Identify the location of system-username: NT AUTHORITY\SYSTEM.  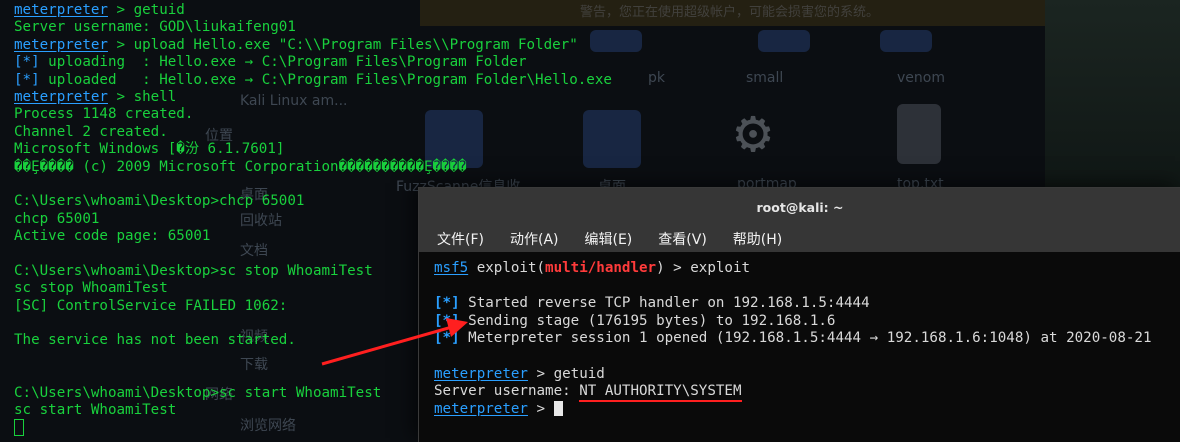
(660, 393).